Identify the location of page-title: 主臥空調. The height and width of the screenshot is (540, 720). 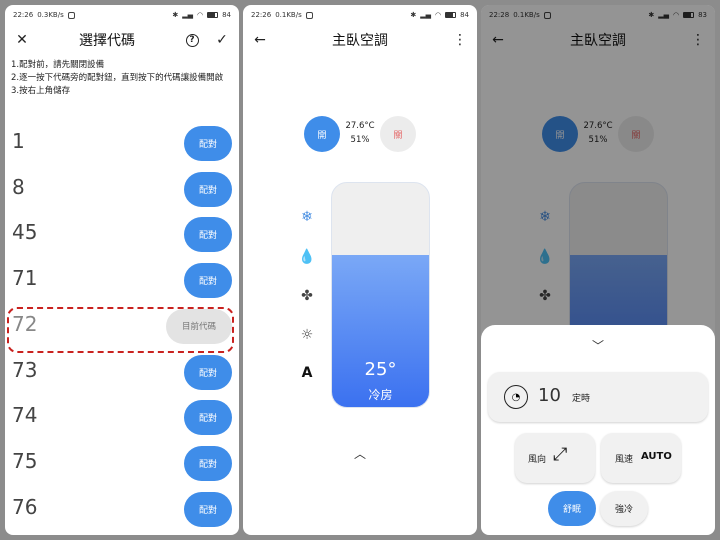
(360, 41).